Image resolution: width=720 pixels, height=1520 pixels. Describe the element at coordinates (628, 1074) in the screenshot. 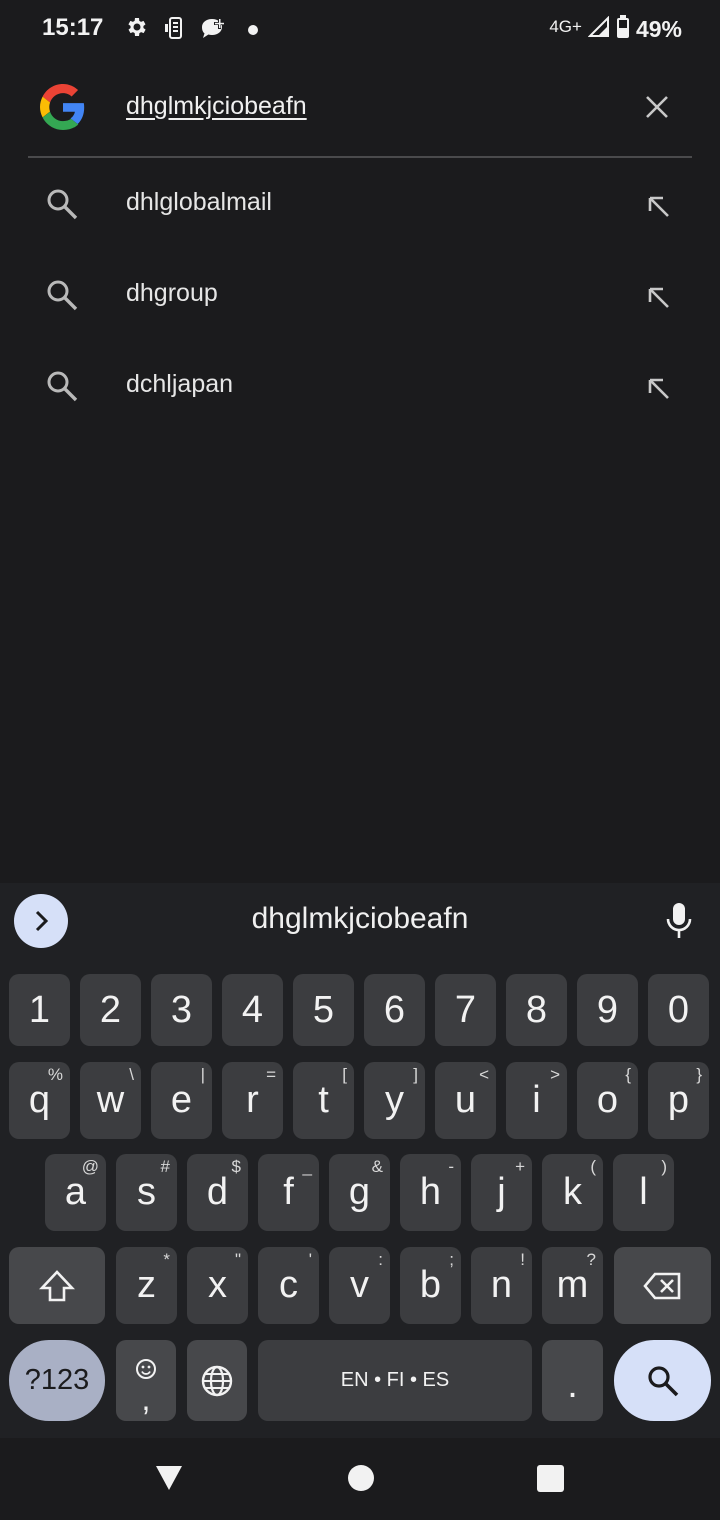

I see `key-hint: {` at that location.